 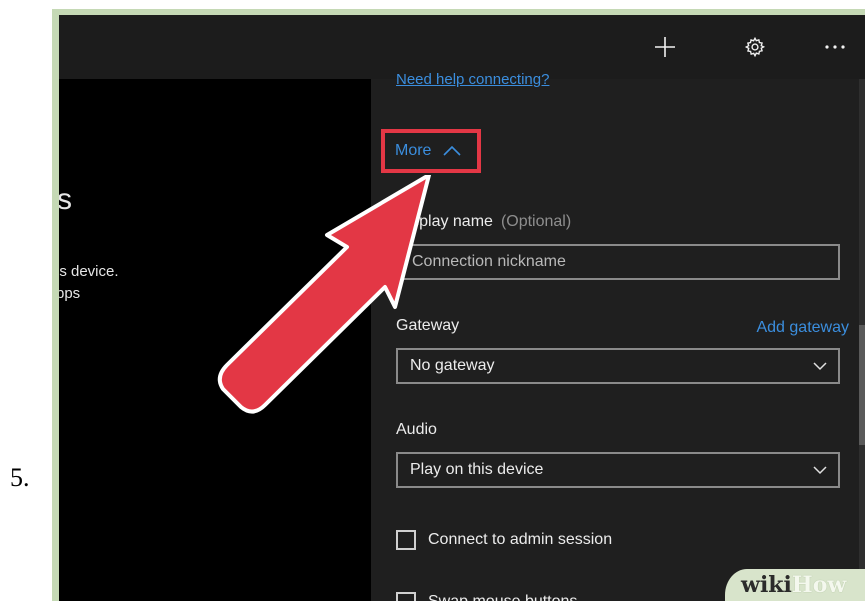 I want to click on annotation-arrow, so click(x=324, y=294).